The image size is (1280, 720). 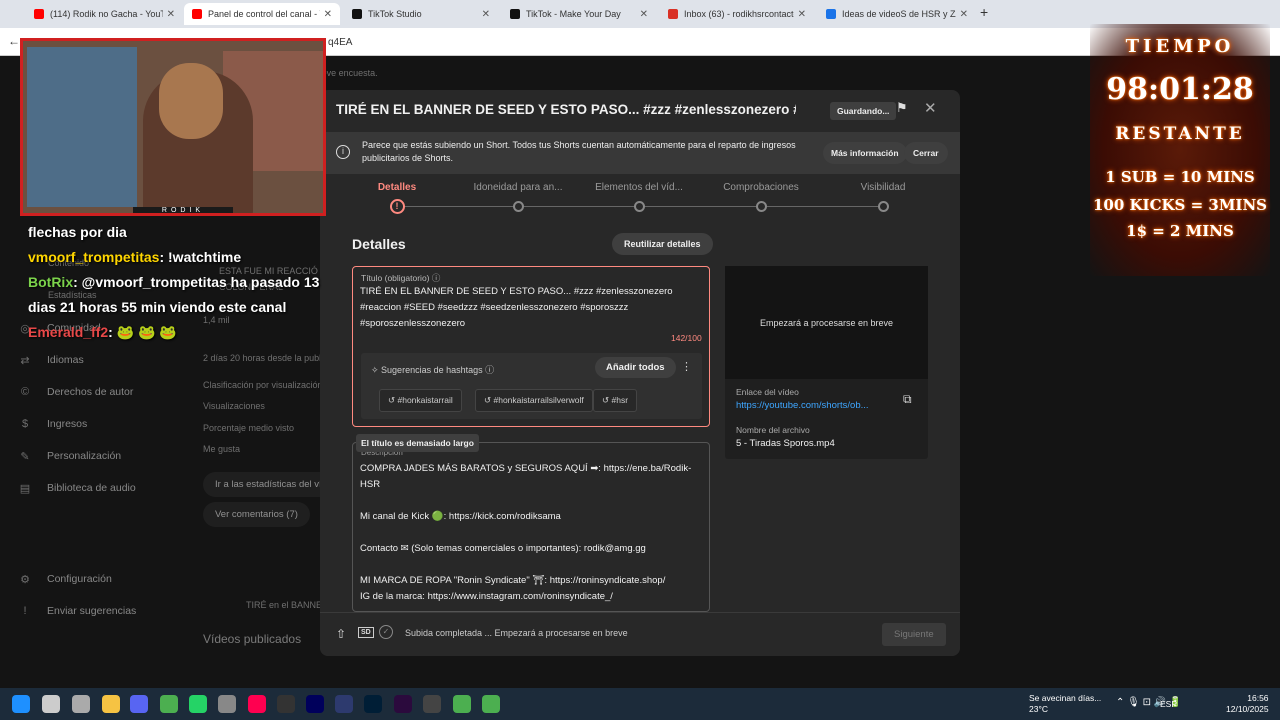 What do you see at coordinates (262, 14) in the screenshot?
I see `browser-tab: Panel de control del canal - You ✕` at bounding box center [262, 14].